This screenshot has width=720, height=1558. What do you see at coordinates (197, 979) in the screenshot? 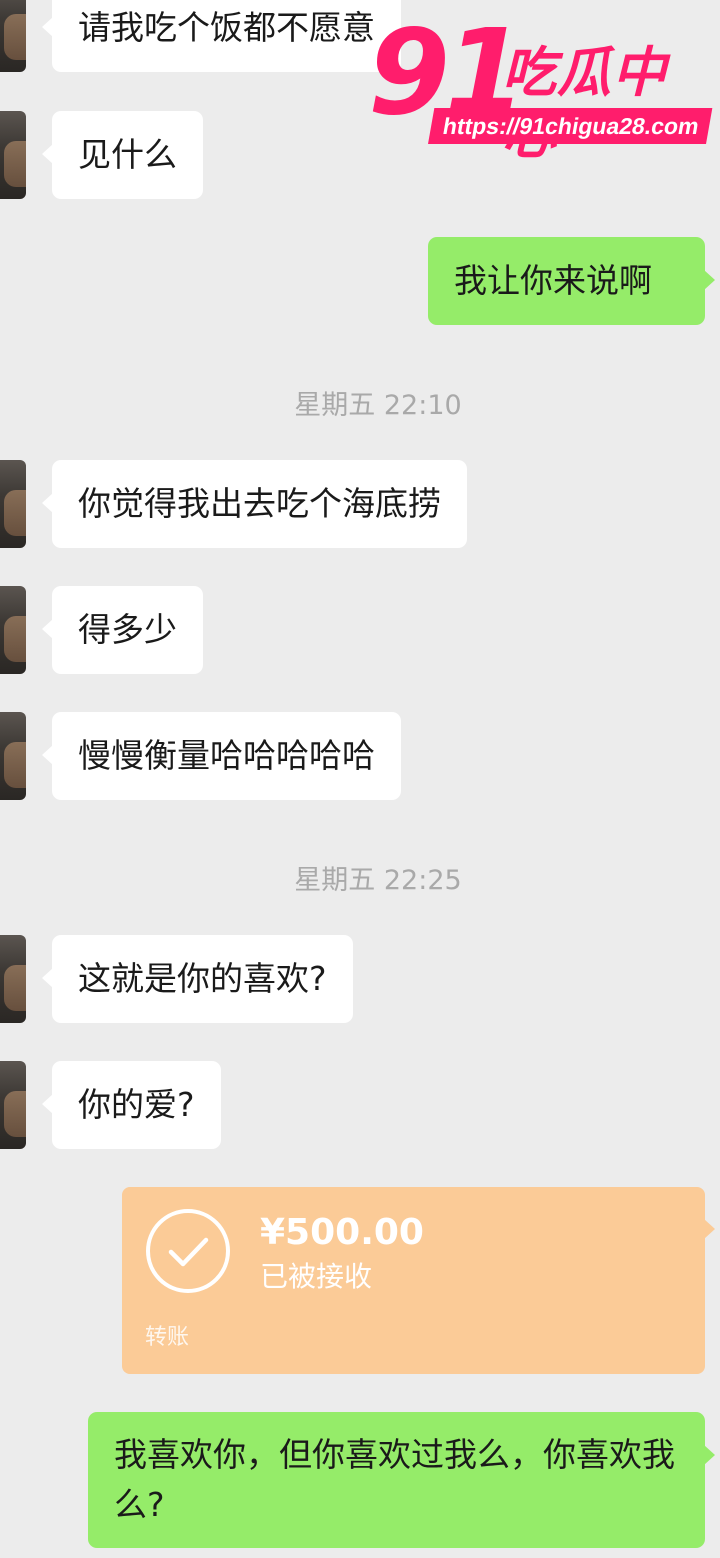
I see `incoming-message-bubble: 这就是你的喜欢?` at bounding box center [197, 979].